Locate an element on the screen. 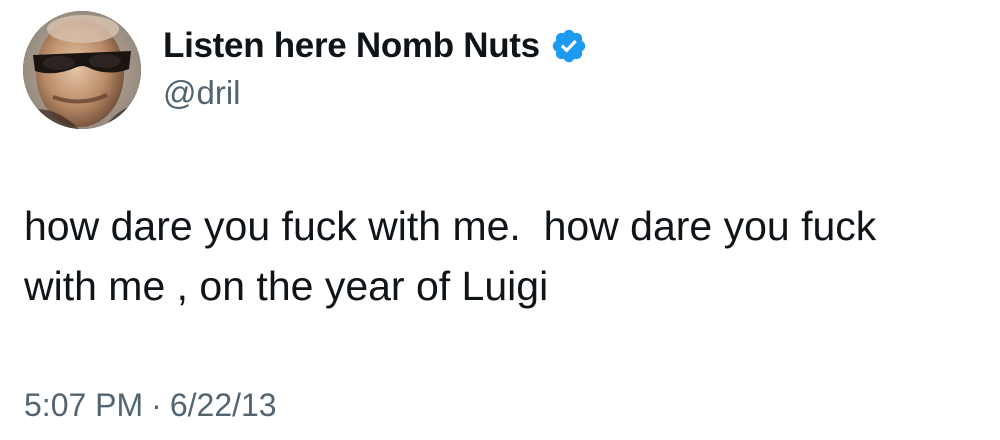 This screenshot has width=1000, height=440. verified-badge-icon is located at coordinates (569, 46).